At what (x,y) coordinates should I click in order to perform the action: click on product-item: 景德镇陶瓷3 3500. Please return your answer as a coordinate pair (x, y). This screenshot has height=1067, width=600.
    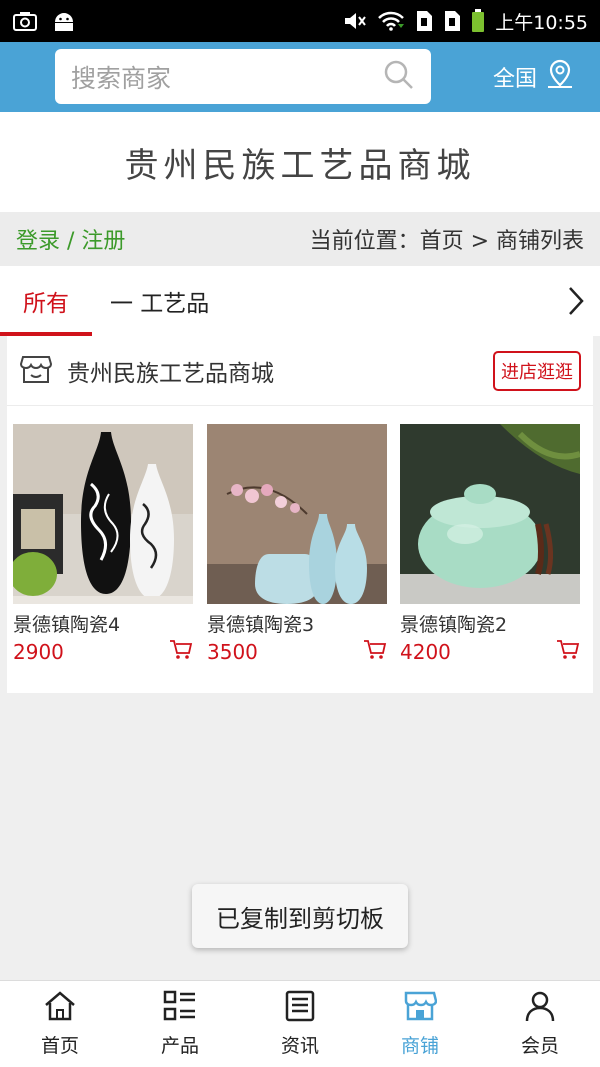
    Looking at the image, I should click on (297, 544).